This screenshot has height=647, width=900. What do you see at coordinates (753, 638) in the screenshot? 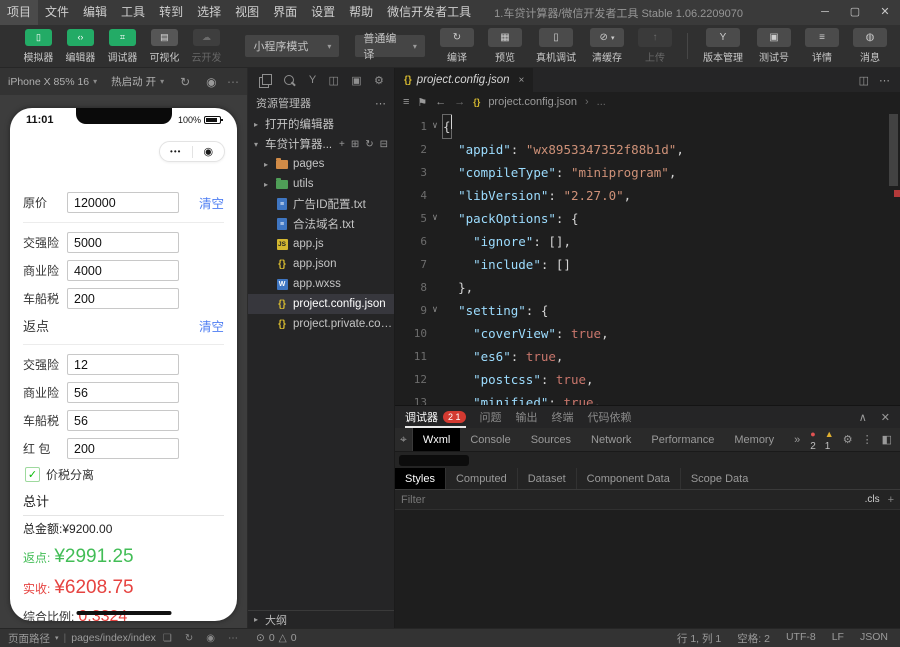
I see `indentation: 空格: 2` at bounding box center [753, 638].